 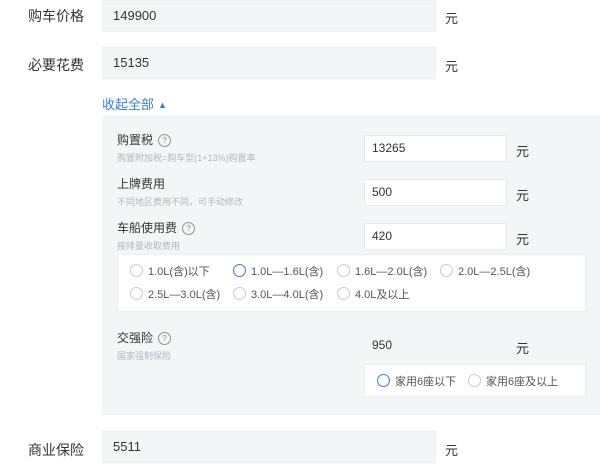 I want to click on necessary-cost-label: 必要花费, so click(x=56, y=65).